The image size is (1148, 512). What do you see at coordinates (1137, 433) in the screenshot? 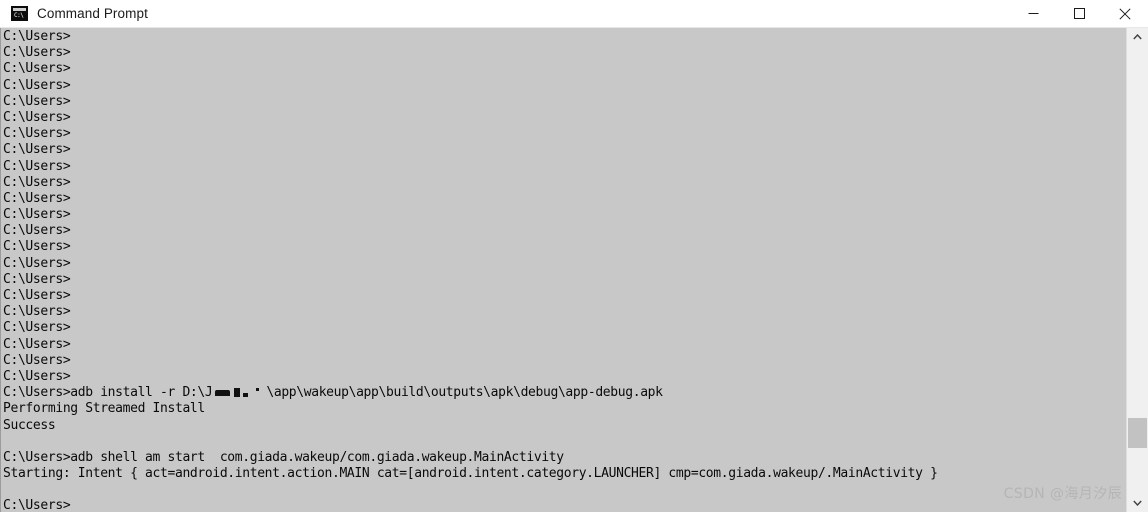
I see `scrollbar-thumb` at bounding box center [1137, 433].